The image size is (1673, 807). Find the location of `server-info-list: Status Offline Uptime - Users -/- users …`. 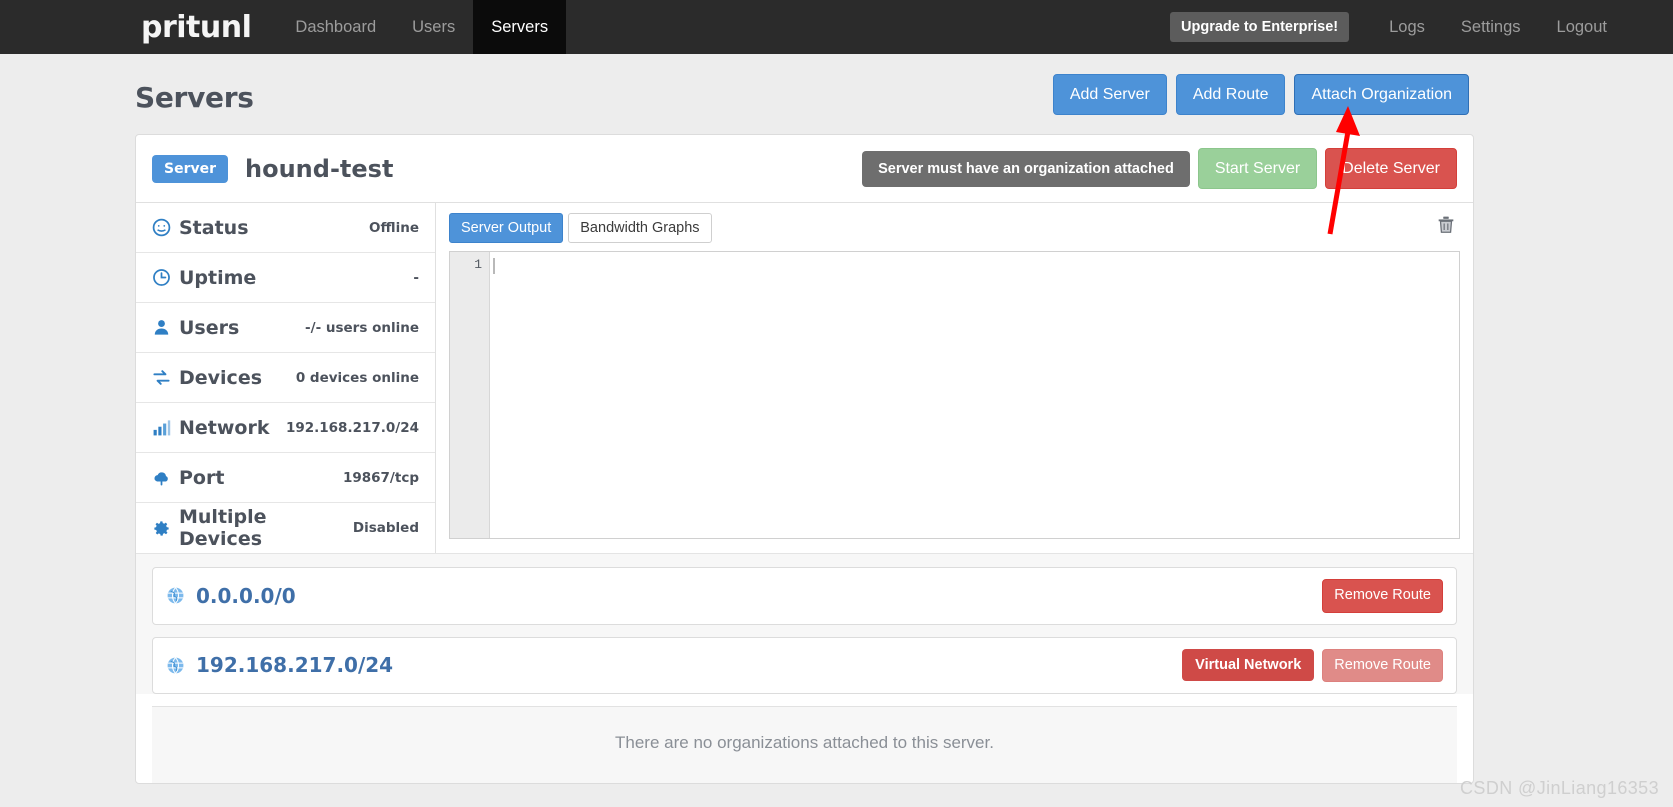

server-info-list: Status Offline Uptime - Users -/- users … is located at coordinates (286, 378).